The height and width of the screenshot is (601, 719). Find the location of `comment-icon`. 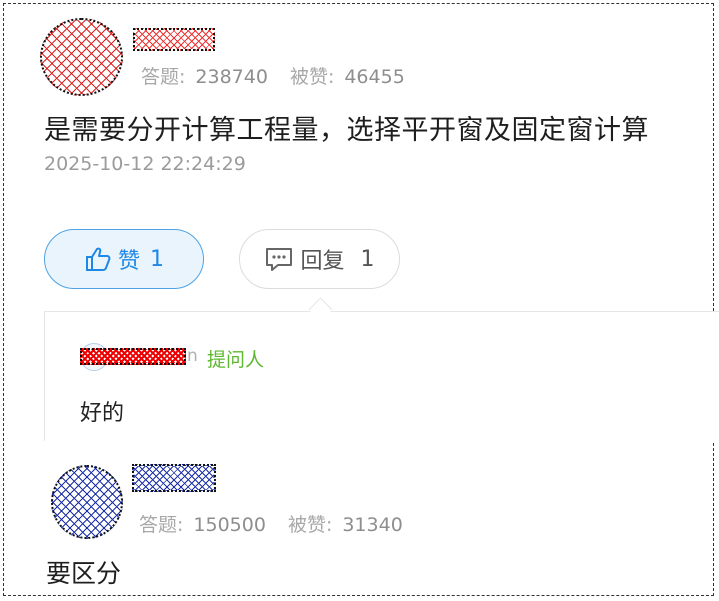

comment-icon is located at coordinates (279, 259).